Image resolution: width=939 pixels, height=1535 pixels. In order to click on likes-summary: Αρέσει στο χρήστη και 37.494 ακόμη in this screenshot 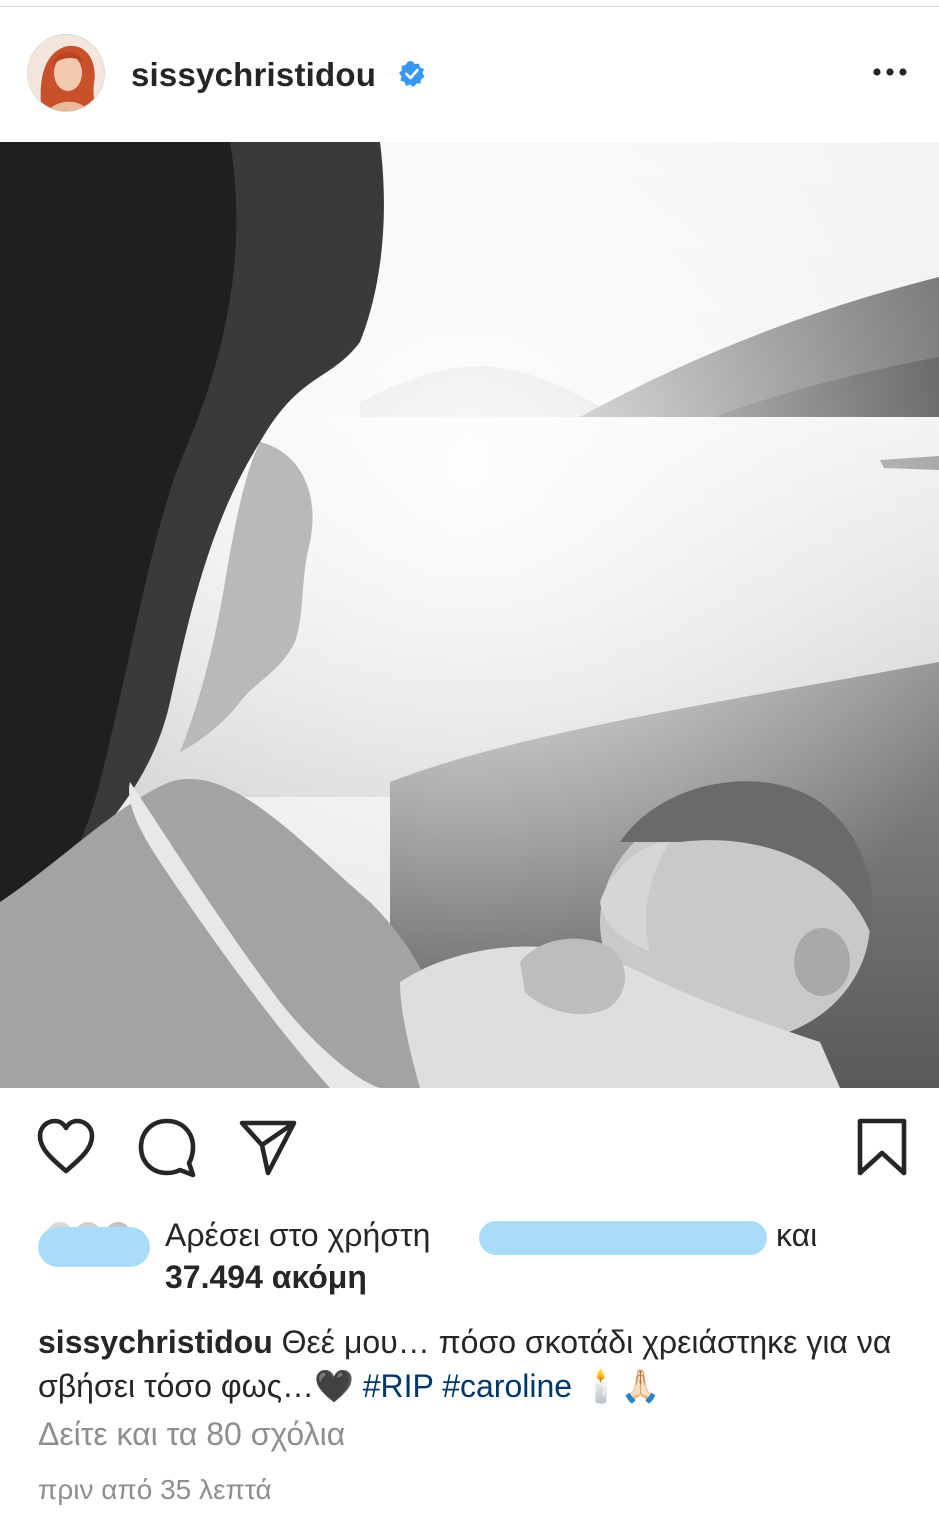, I will do `click(469, 1258)`.